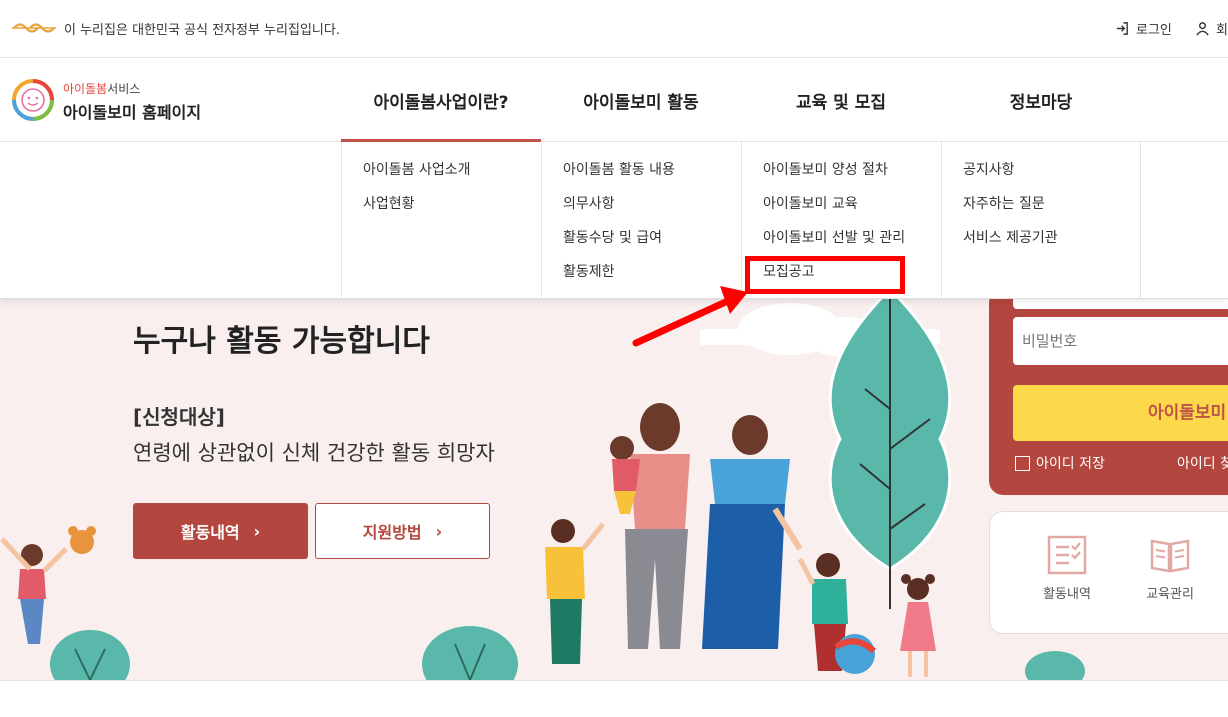 This screenshot has width=1228, height=717. Describe the element at coordinates (452, 211) in the screenshot. I see `menu-business-status: 사업현황` at that location.